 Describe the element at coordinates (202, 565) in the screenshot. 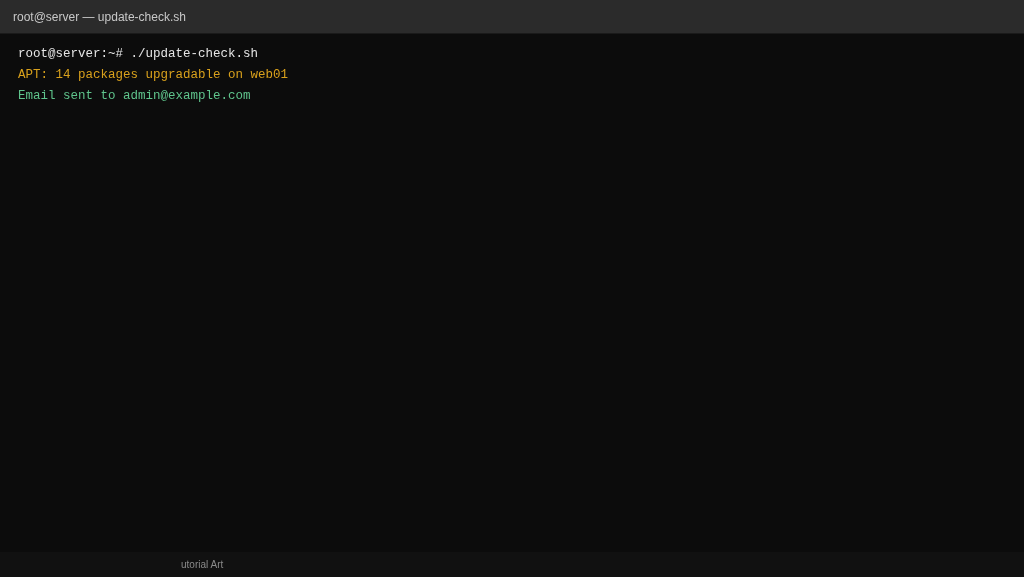

I see `footer-text: utorial Art` at that location.